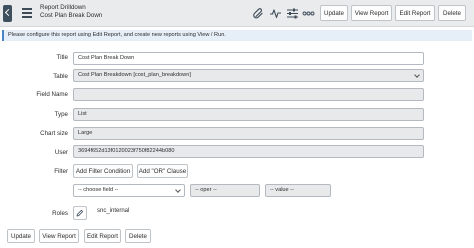 This screenshot has height=248, width=474. What do you see at coordinates (138, 236) in the screenshot?
I see `footer-delete-button: Delete` at bounding box center [138, 236].